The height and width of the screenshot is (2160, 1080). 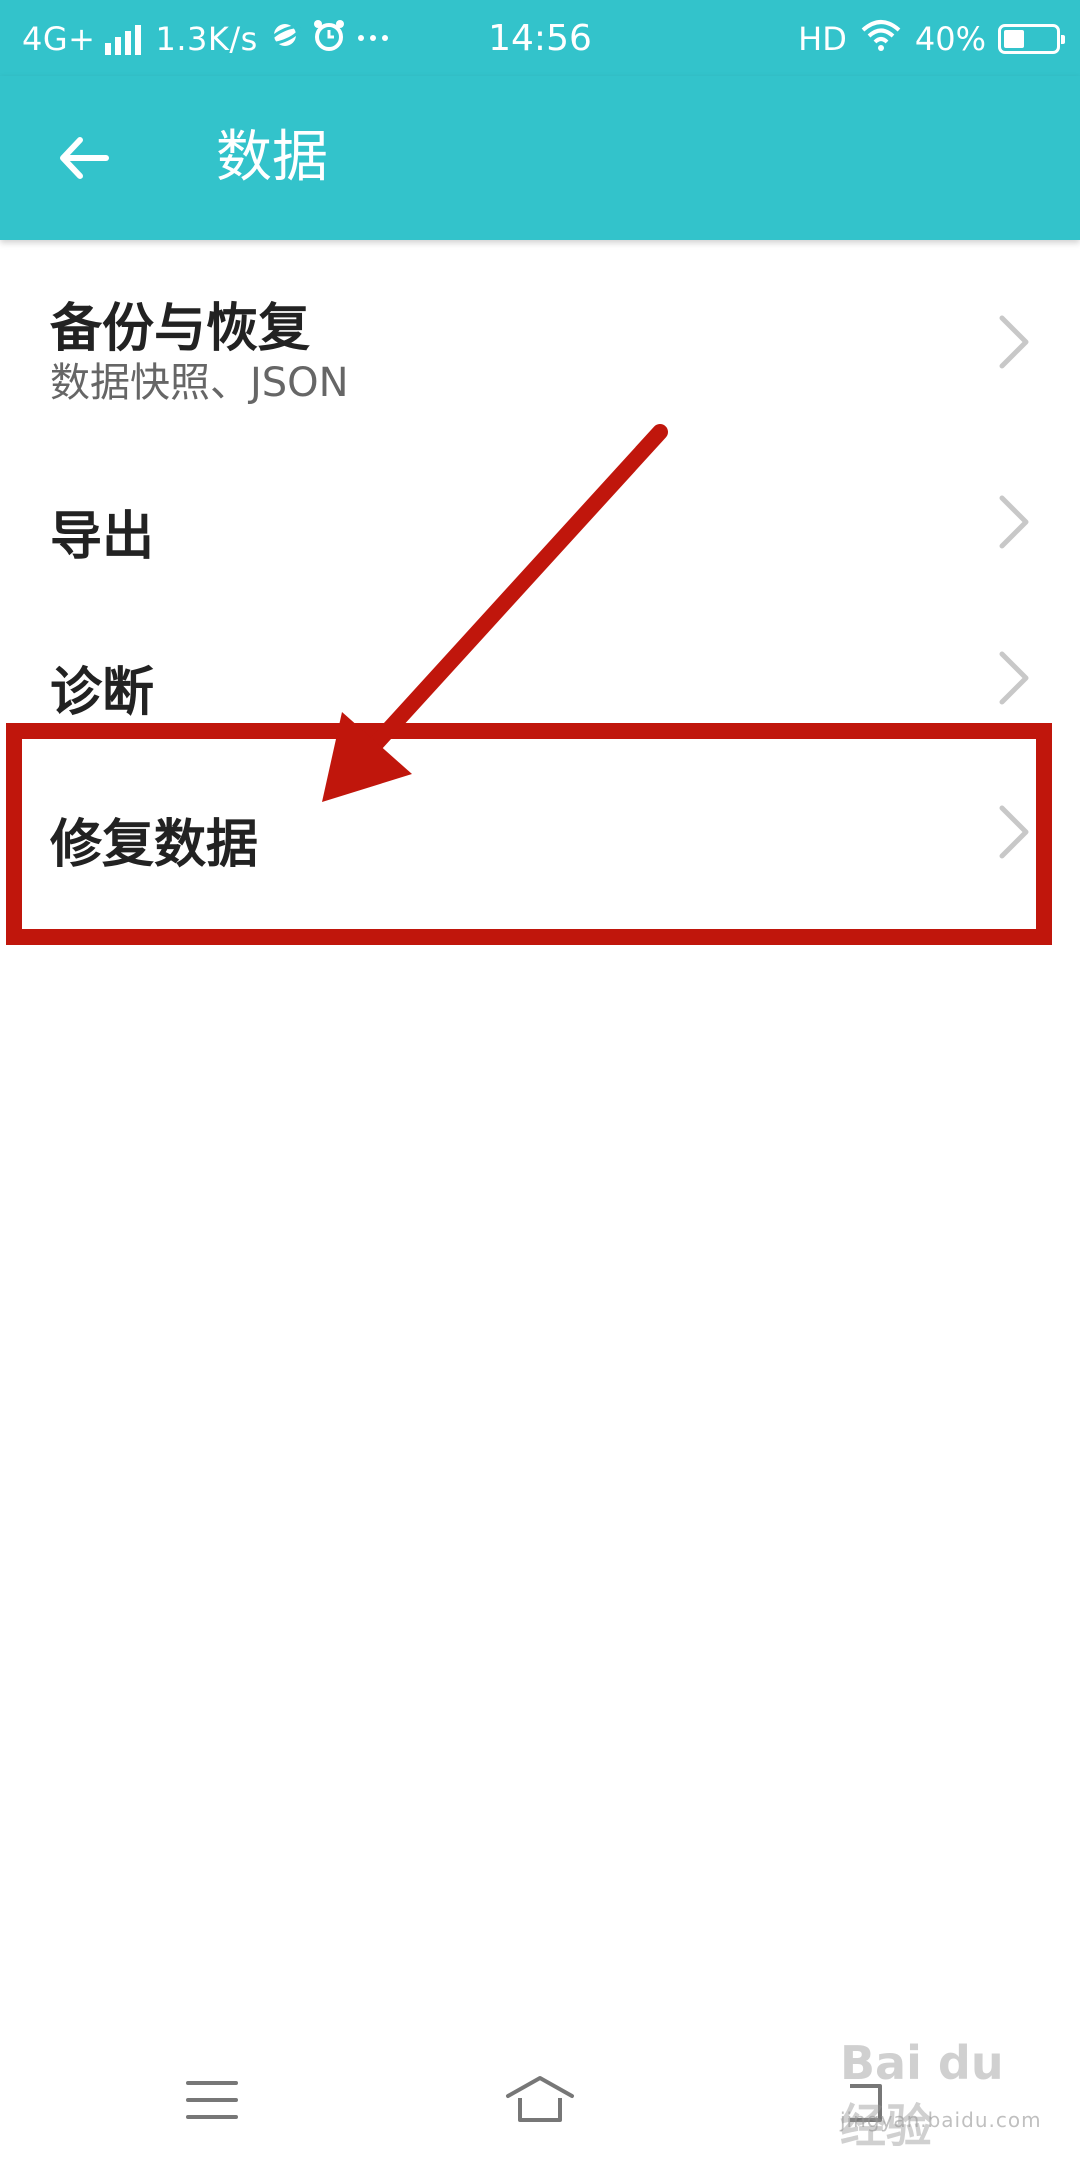 I want to click on status-bar: 4G+ 1.3K/s 14:56 HD 40%, so click(x=540, y=38).